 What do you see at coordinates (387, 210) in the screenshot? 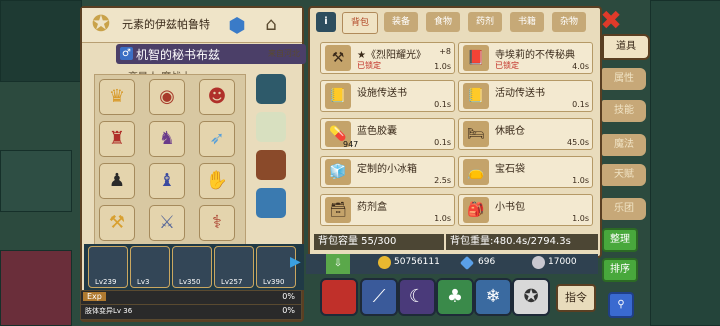
I see `bag-item: 🗃 药剂盒 1.0s` at bounding box center [387, 210].